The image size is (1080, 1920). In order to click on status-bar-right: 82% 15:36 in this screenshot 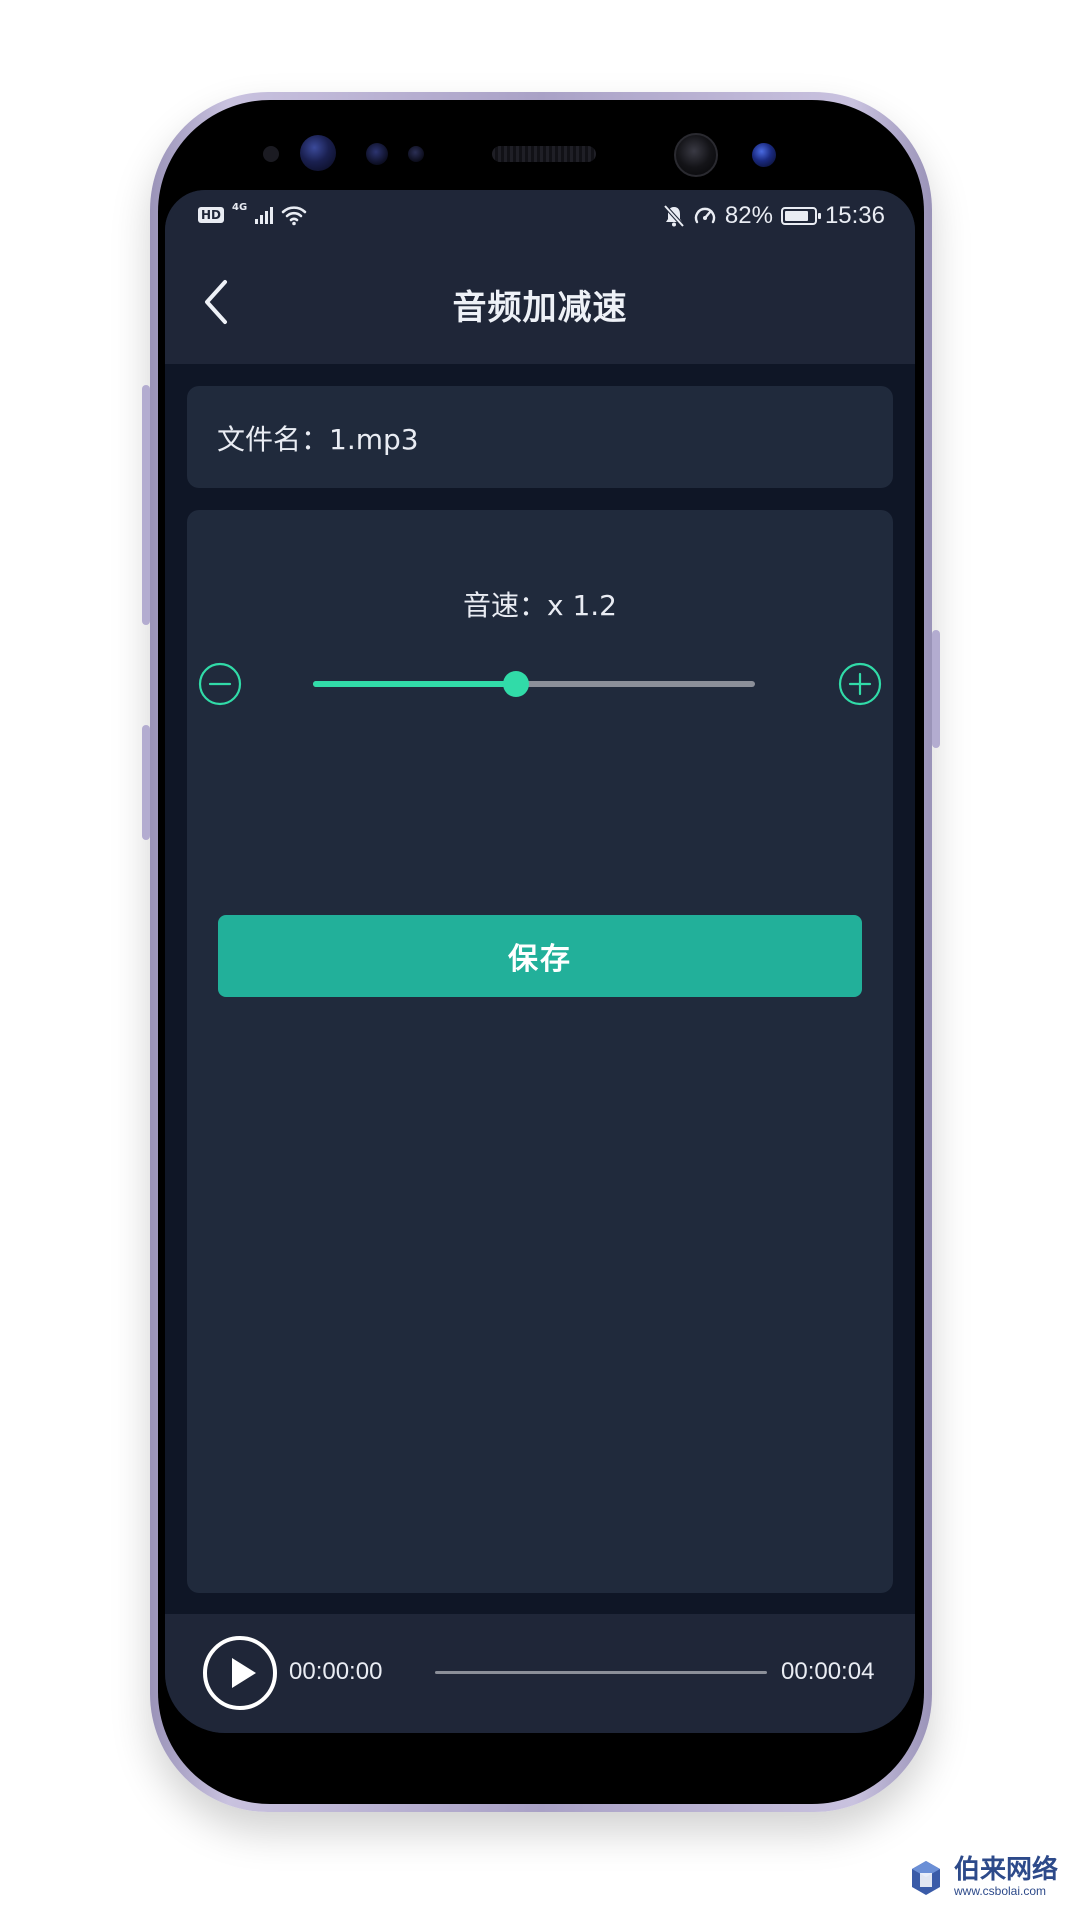, I will do `click(774, 216)`.